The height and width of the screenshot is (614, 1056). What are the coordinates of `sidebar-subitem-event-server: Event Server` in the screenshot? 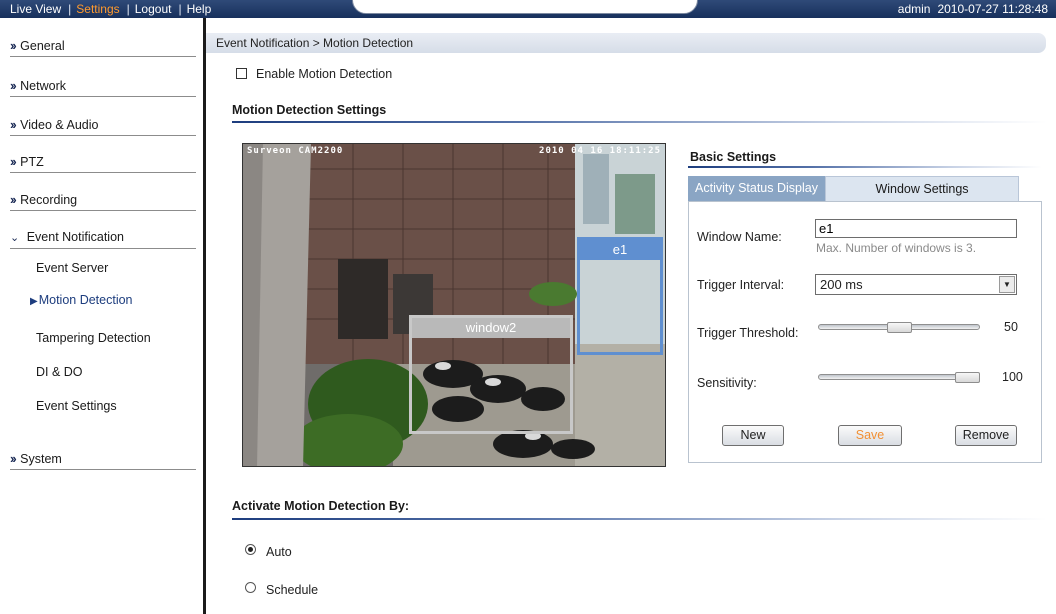 It's located at (72, 268).